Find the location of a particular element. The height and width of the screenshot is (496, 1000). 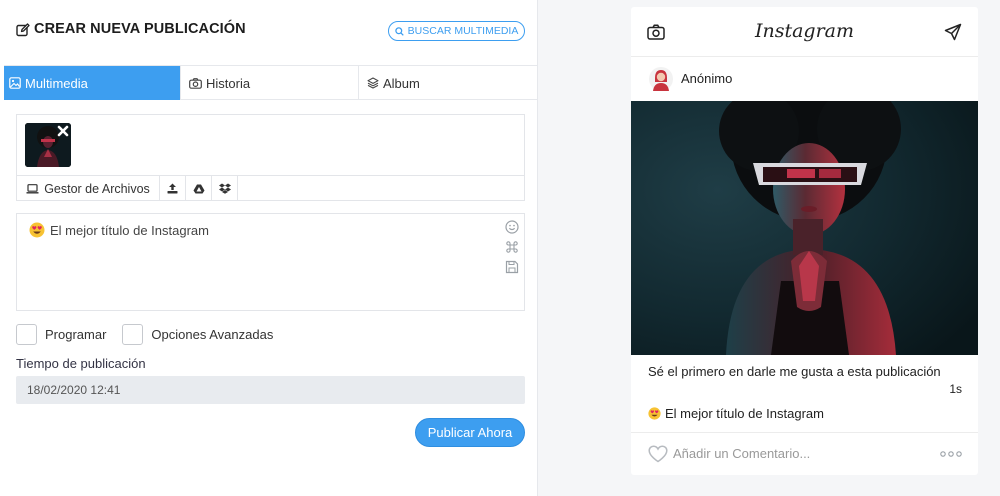

tab-historia: Historia is located at coordinates (270, 83).